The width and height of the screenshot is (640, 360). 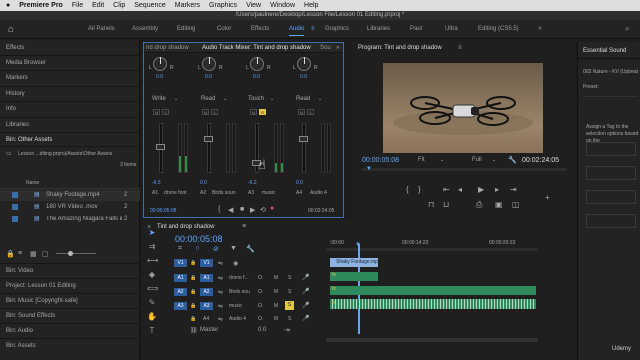 I want to click on source-patch-a2: A2, so click(x=180, y=292).